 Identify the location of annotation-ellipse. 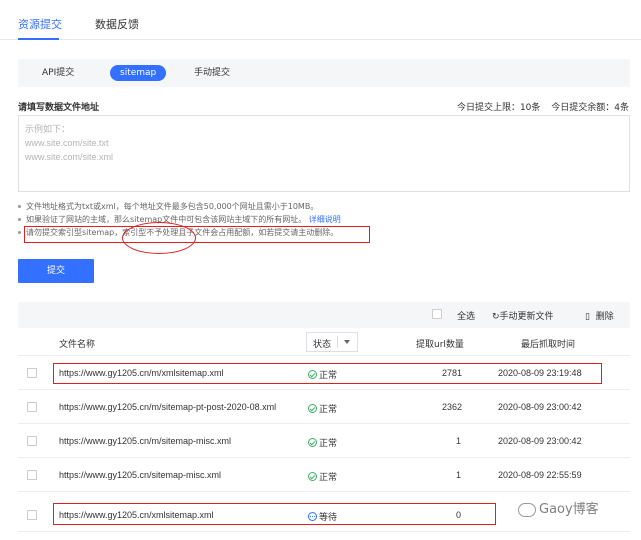
(159, 238).